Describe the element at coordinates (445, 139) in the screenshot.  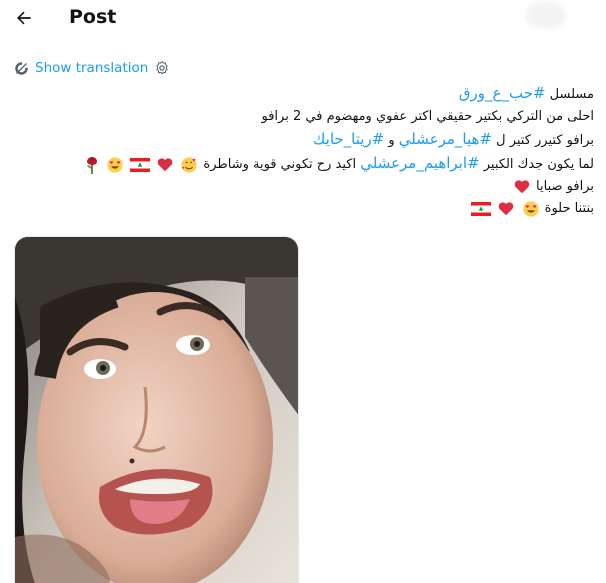
I see `hashtag-link: #هيا_مرعشلي` at that location.